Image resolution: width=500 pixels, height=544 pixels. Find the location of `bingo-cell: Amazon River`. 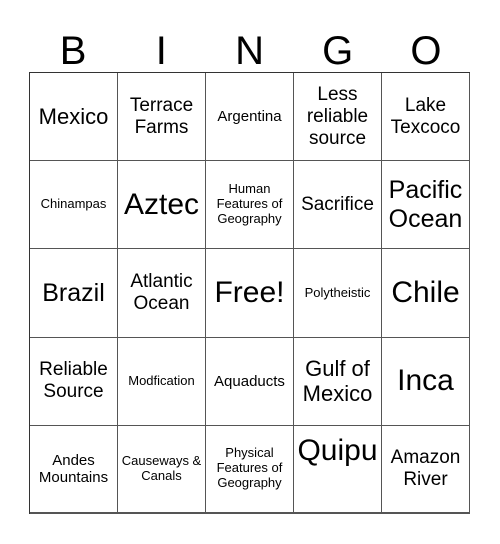

bingo-cell: Amazon River is located at coordinates (426, 469).